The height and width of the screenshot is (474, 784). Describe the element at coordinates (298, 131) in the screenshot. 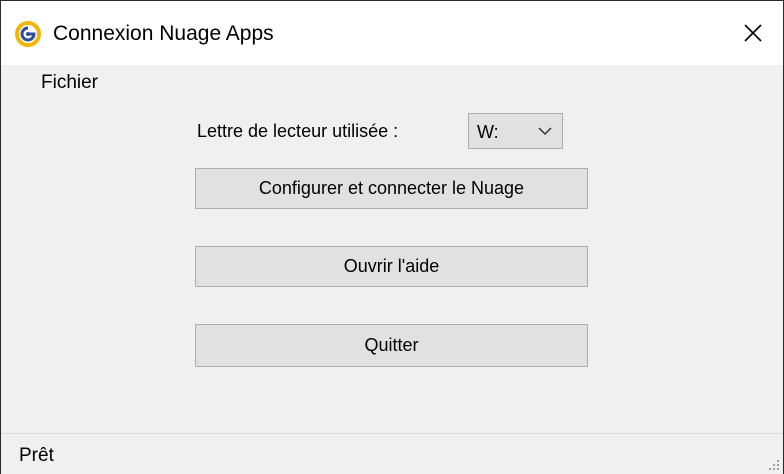

I see `drive-letter-label: Lettre de lecteur utilisée :` at that location.